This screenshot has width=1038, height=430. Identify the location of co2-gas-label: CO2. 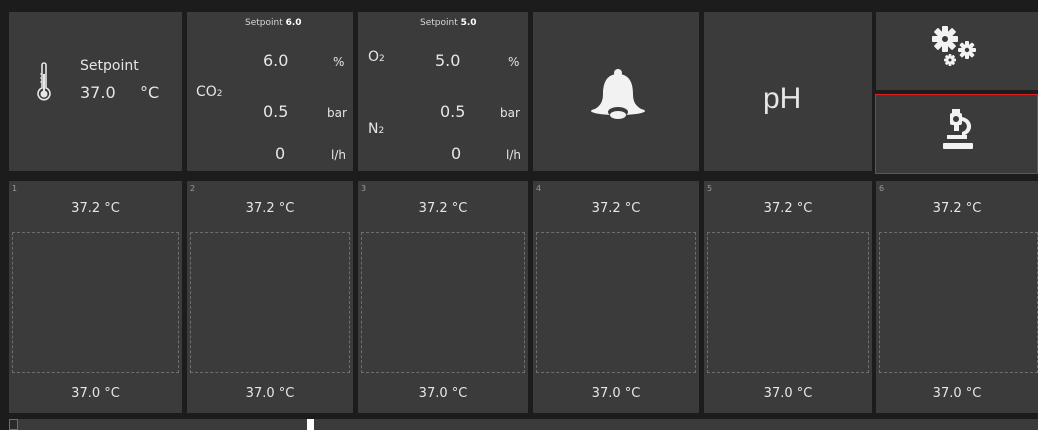
(209, 92).